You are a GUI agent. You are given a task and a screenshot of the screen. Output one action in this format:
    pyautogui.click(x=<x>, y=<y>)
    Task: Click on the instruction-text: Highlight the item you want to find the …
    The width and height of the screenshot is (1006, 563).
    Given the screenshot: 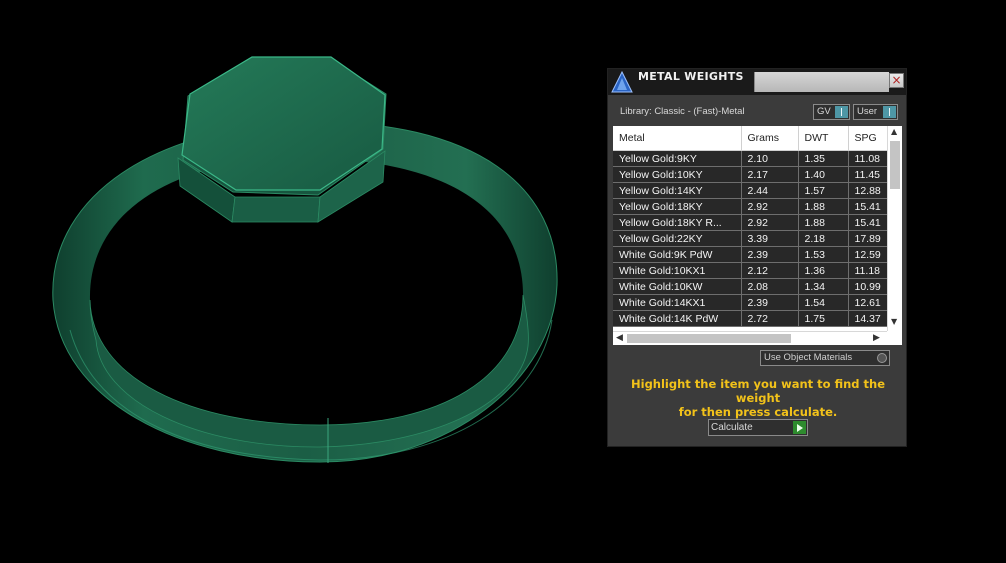 What is the action you would take?
    pyautogui.click(x=758, y=398)
    